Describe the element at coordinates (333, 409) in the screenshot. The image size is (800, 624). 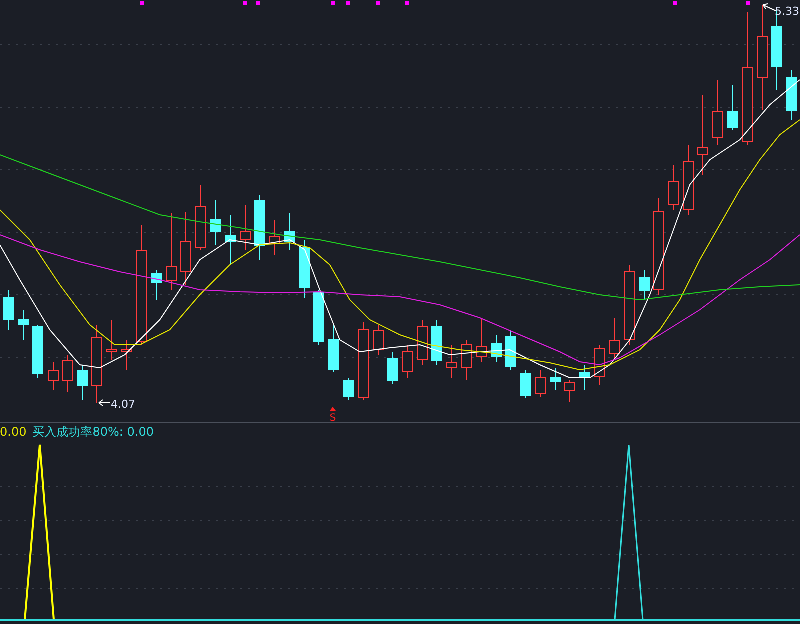
I see `up-arrow-icon` at that location.